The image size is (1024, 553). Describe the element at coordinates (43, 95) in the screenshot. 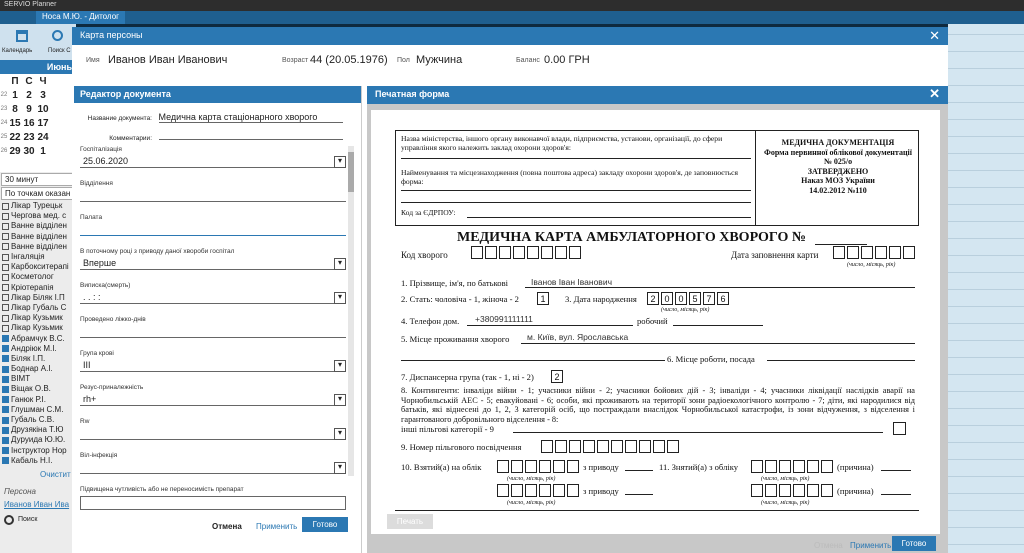

I see `calendar-day: 3` at that location.